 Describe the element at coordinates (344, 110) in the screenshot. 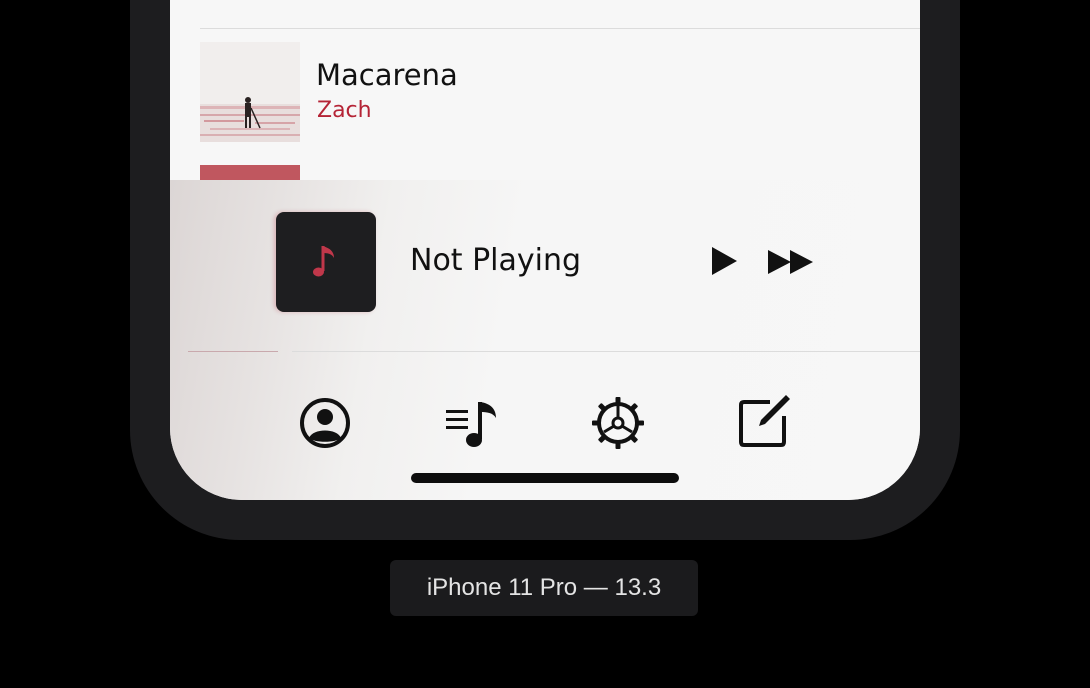

I see `song-artist: Zach` at that location.